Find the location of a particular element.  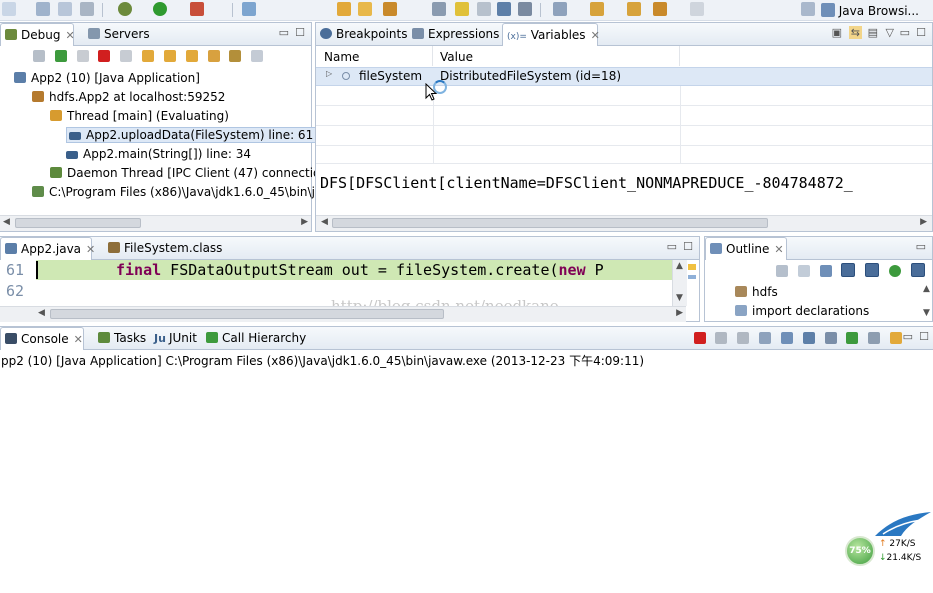

save-all-icon is located at coordinates (65, 9).